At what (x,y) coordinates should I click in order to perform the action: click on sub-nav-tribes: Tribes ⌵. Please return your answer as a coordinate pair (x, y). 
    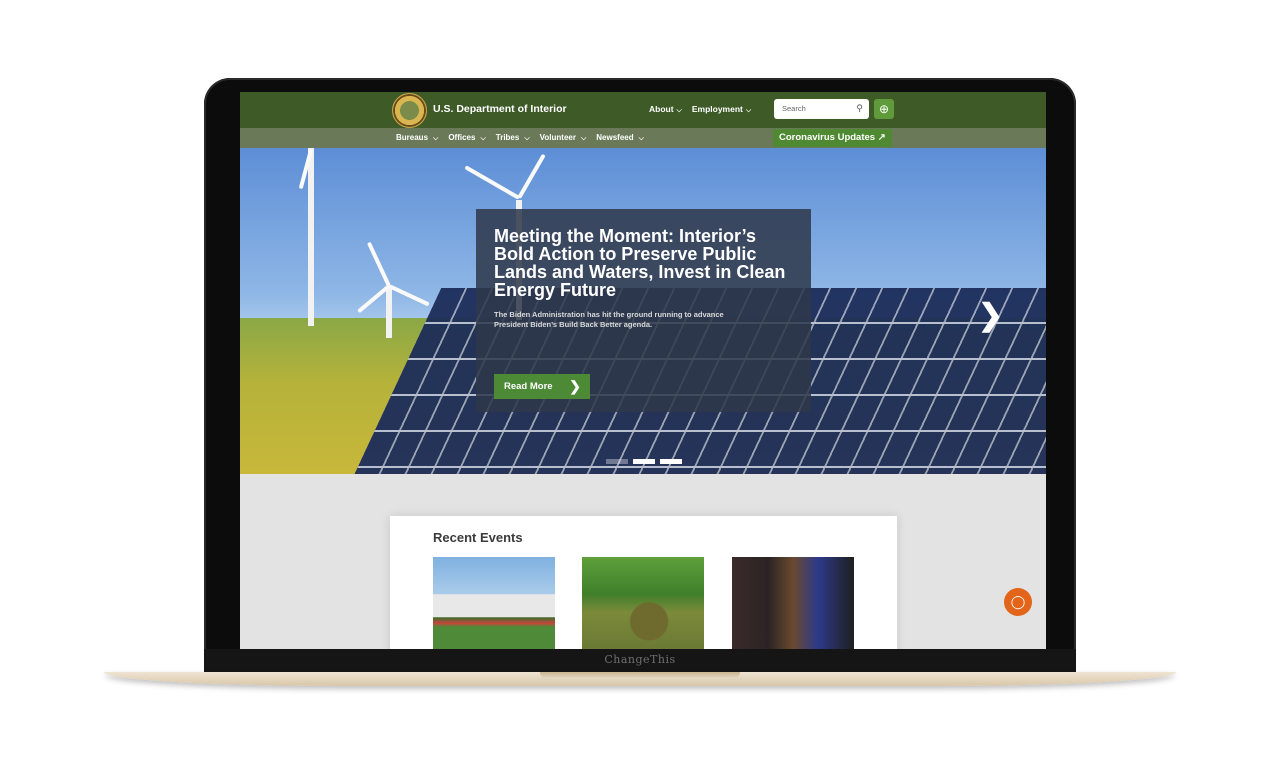
    Looking at the image, I should click on (513, 138).